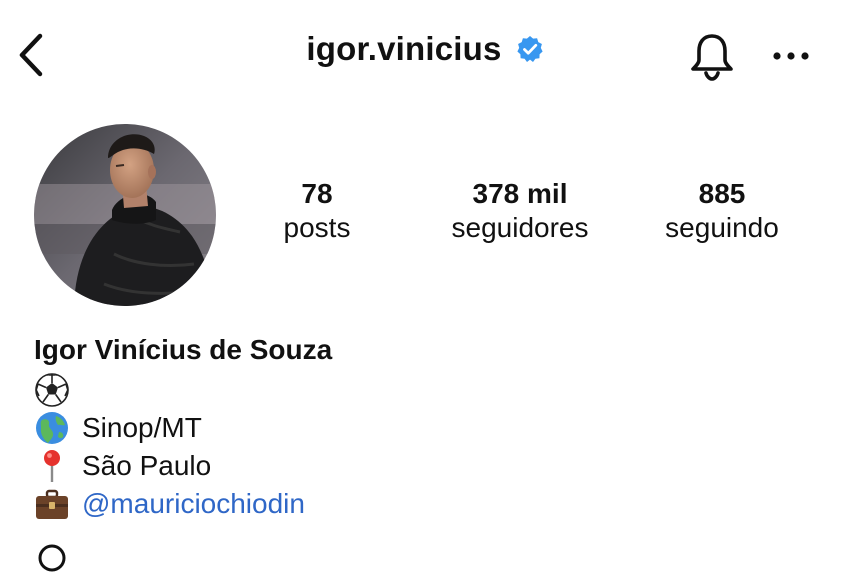 Image resolution: width=850 pixels, height=581 pixels. I want to click on soccer-ball-icon, so click(52, 390).